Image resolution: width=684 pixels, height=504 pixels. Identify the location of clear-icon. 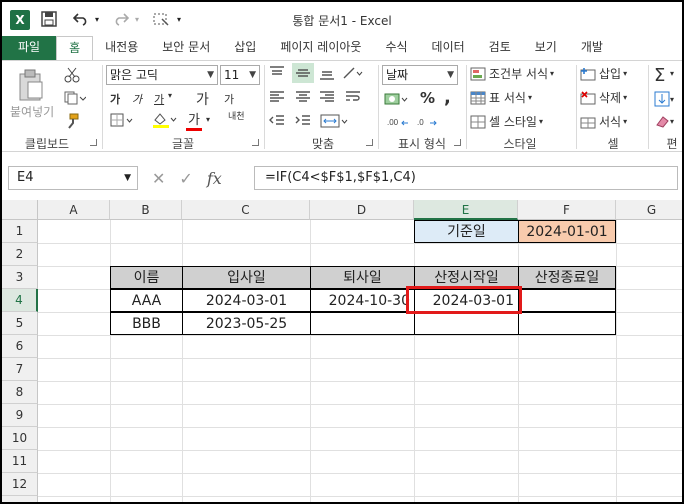
(662, 121).